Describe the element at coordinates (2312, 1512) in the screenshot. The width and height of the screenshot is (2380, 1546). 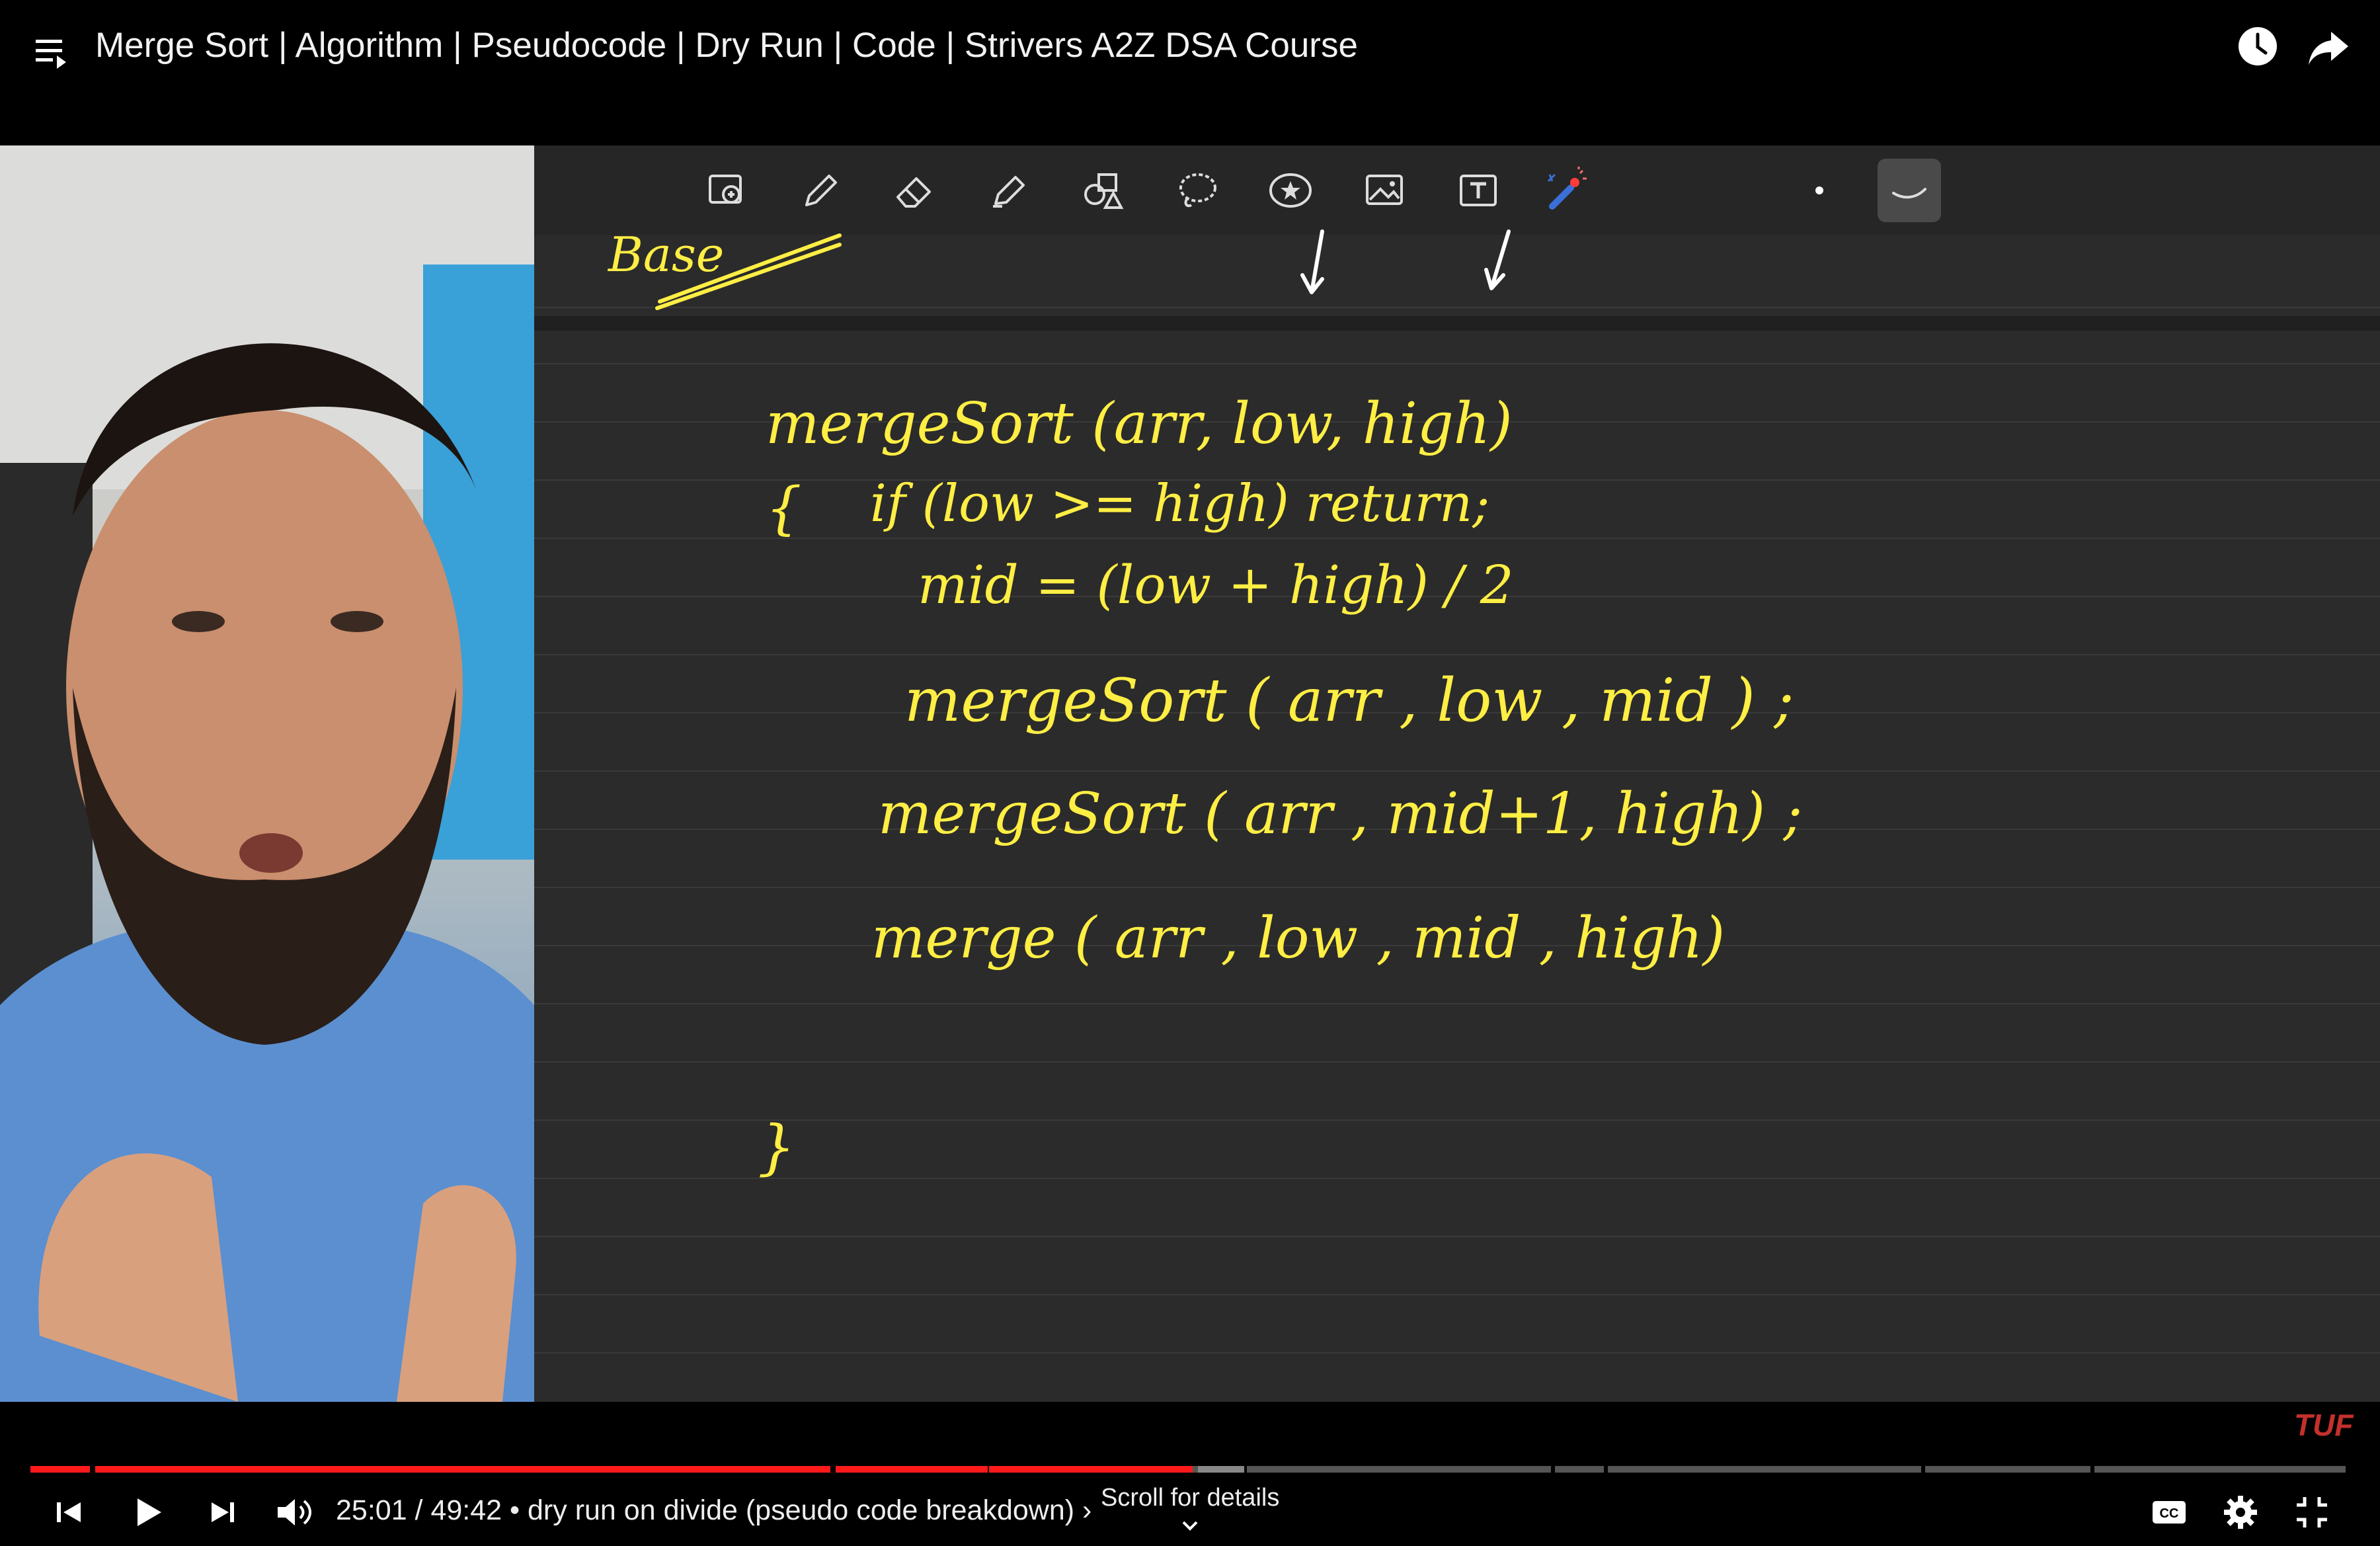
I see `exit-fullscreen-icon` at that location.